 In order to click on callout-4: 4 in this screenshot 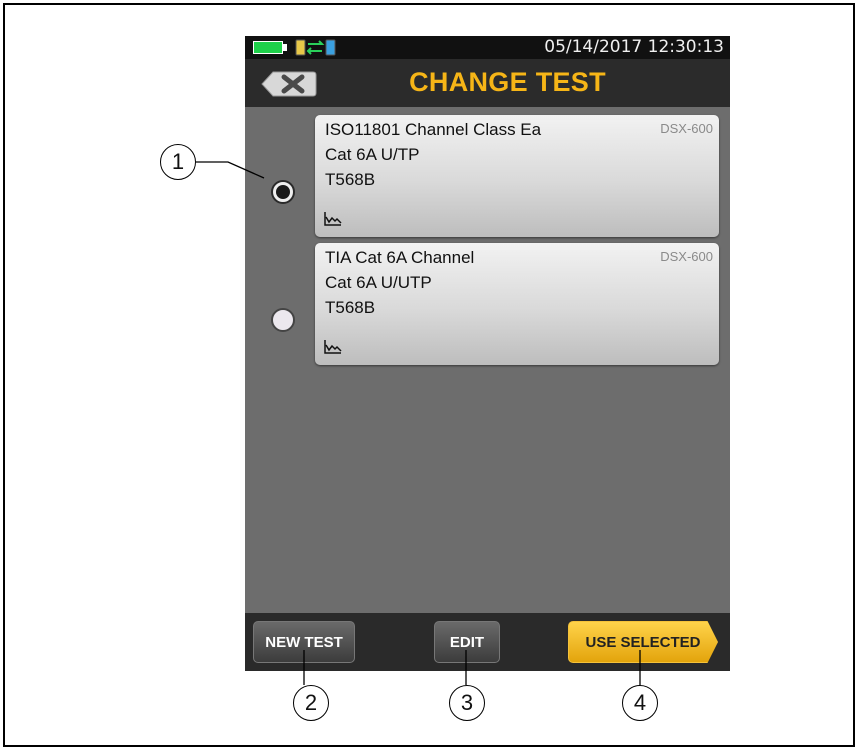, I will do `click(640, 703)`.